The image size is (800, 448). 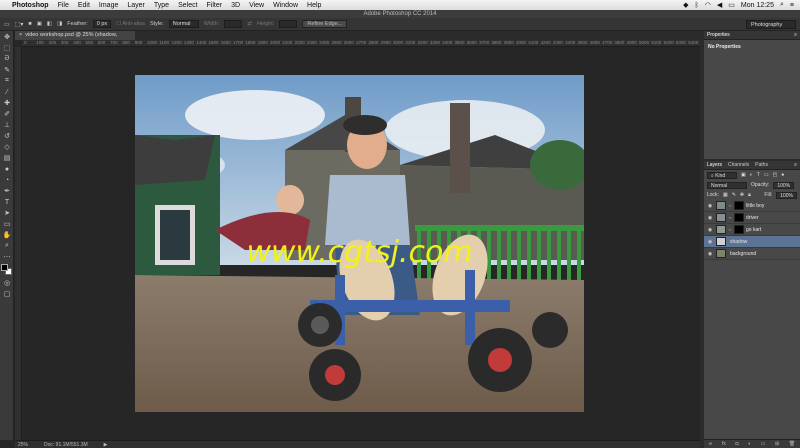 What do you see at coordinates (136, 5) in the screenshot?
I see `menu-layer: Layer` at bounding box center [136, 5].